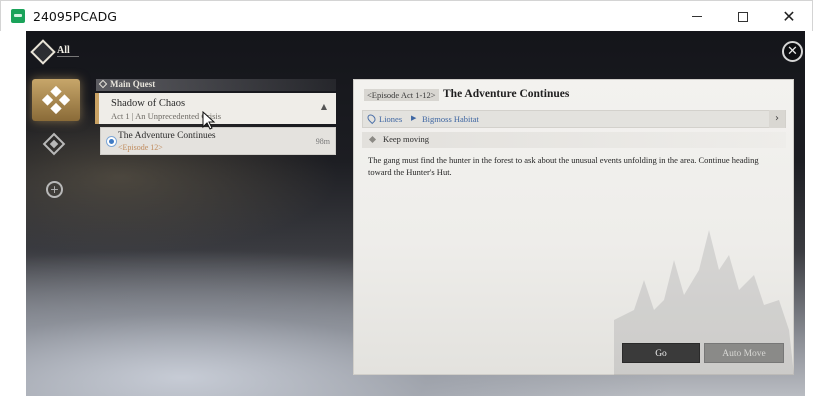 This screenshot has width=813, height=400. I want to click on window-border-bottom, so click(406, 398).